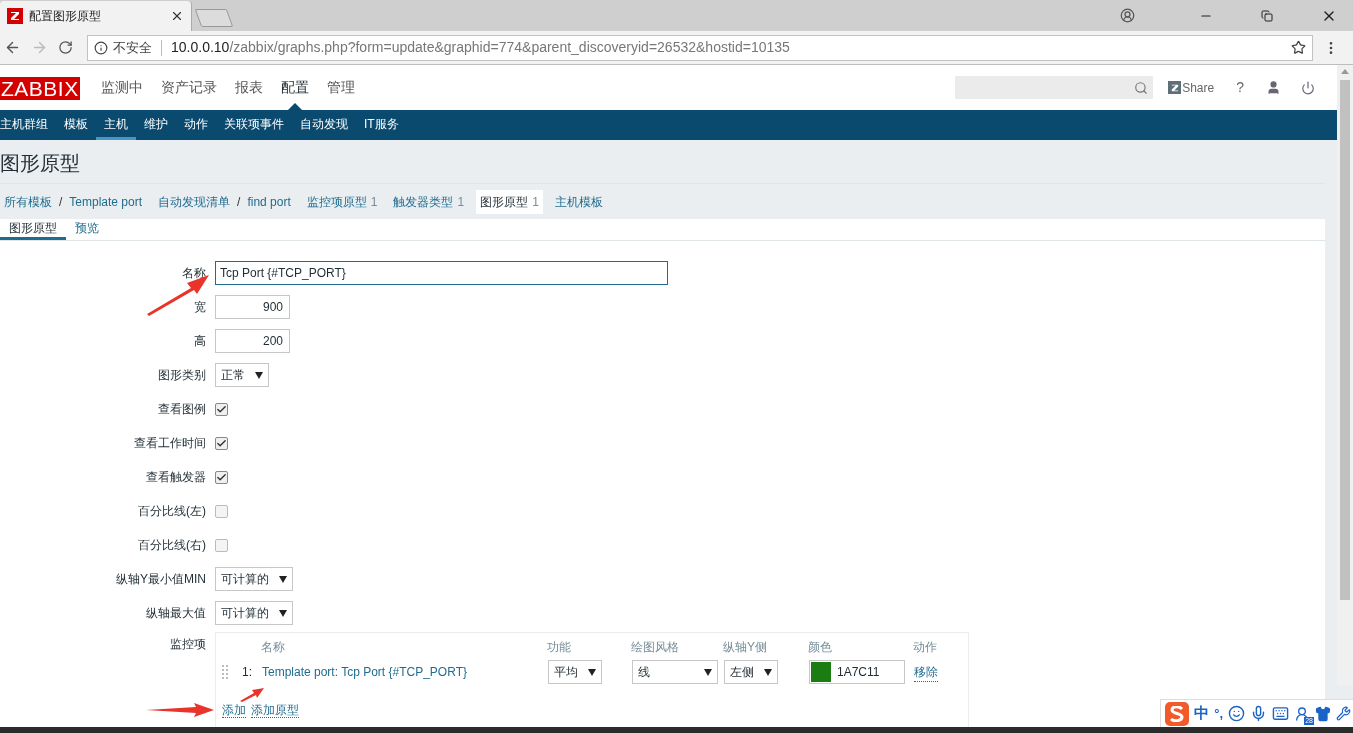  I want to click on color-swatch, so click(821, 672).